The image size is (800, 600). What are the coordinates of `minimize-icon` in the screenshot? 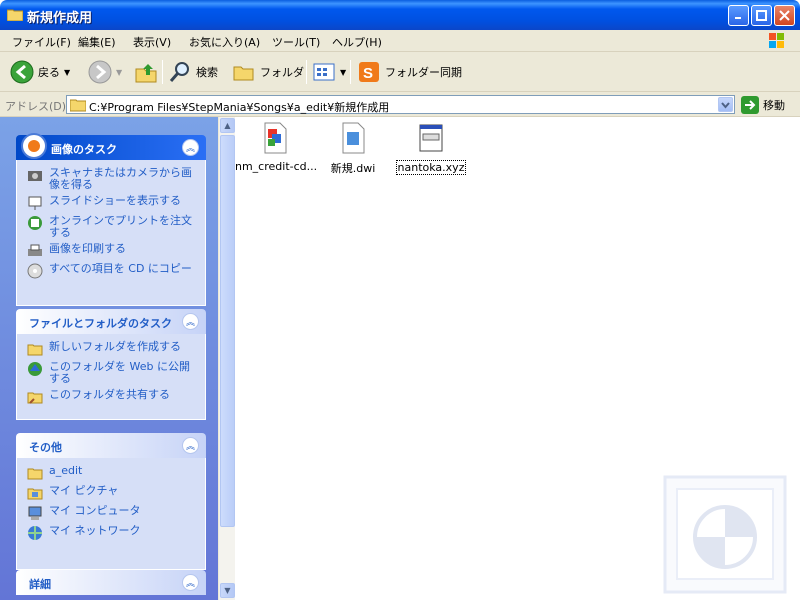 It's located at (738, 18).